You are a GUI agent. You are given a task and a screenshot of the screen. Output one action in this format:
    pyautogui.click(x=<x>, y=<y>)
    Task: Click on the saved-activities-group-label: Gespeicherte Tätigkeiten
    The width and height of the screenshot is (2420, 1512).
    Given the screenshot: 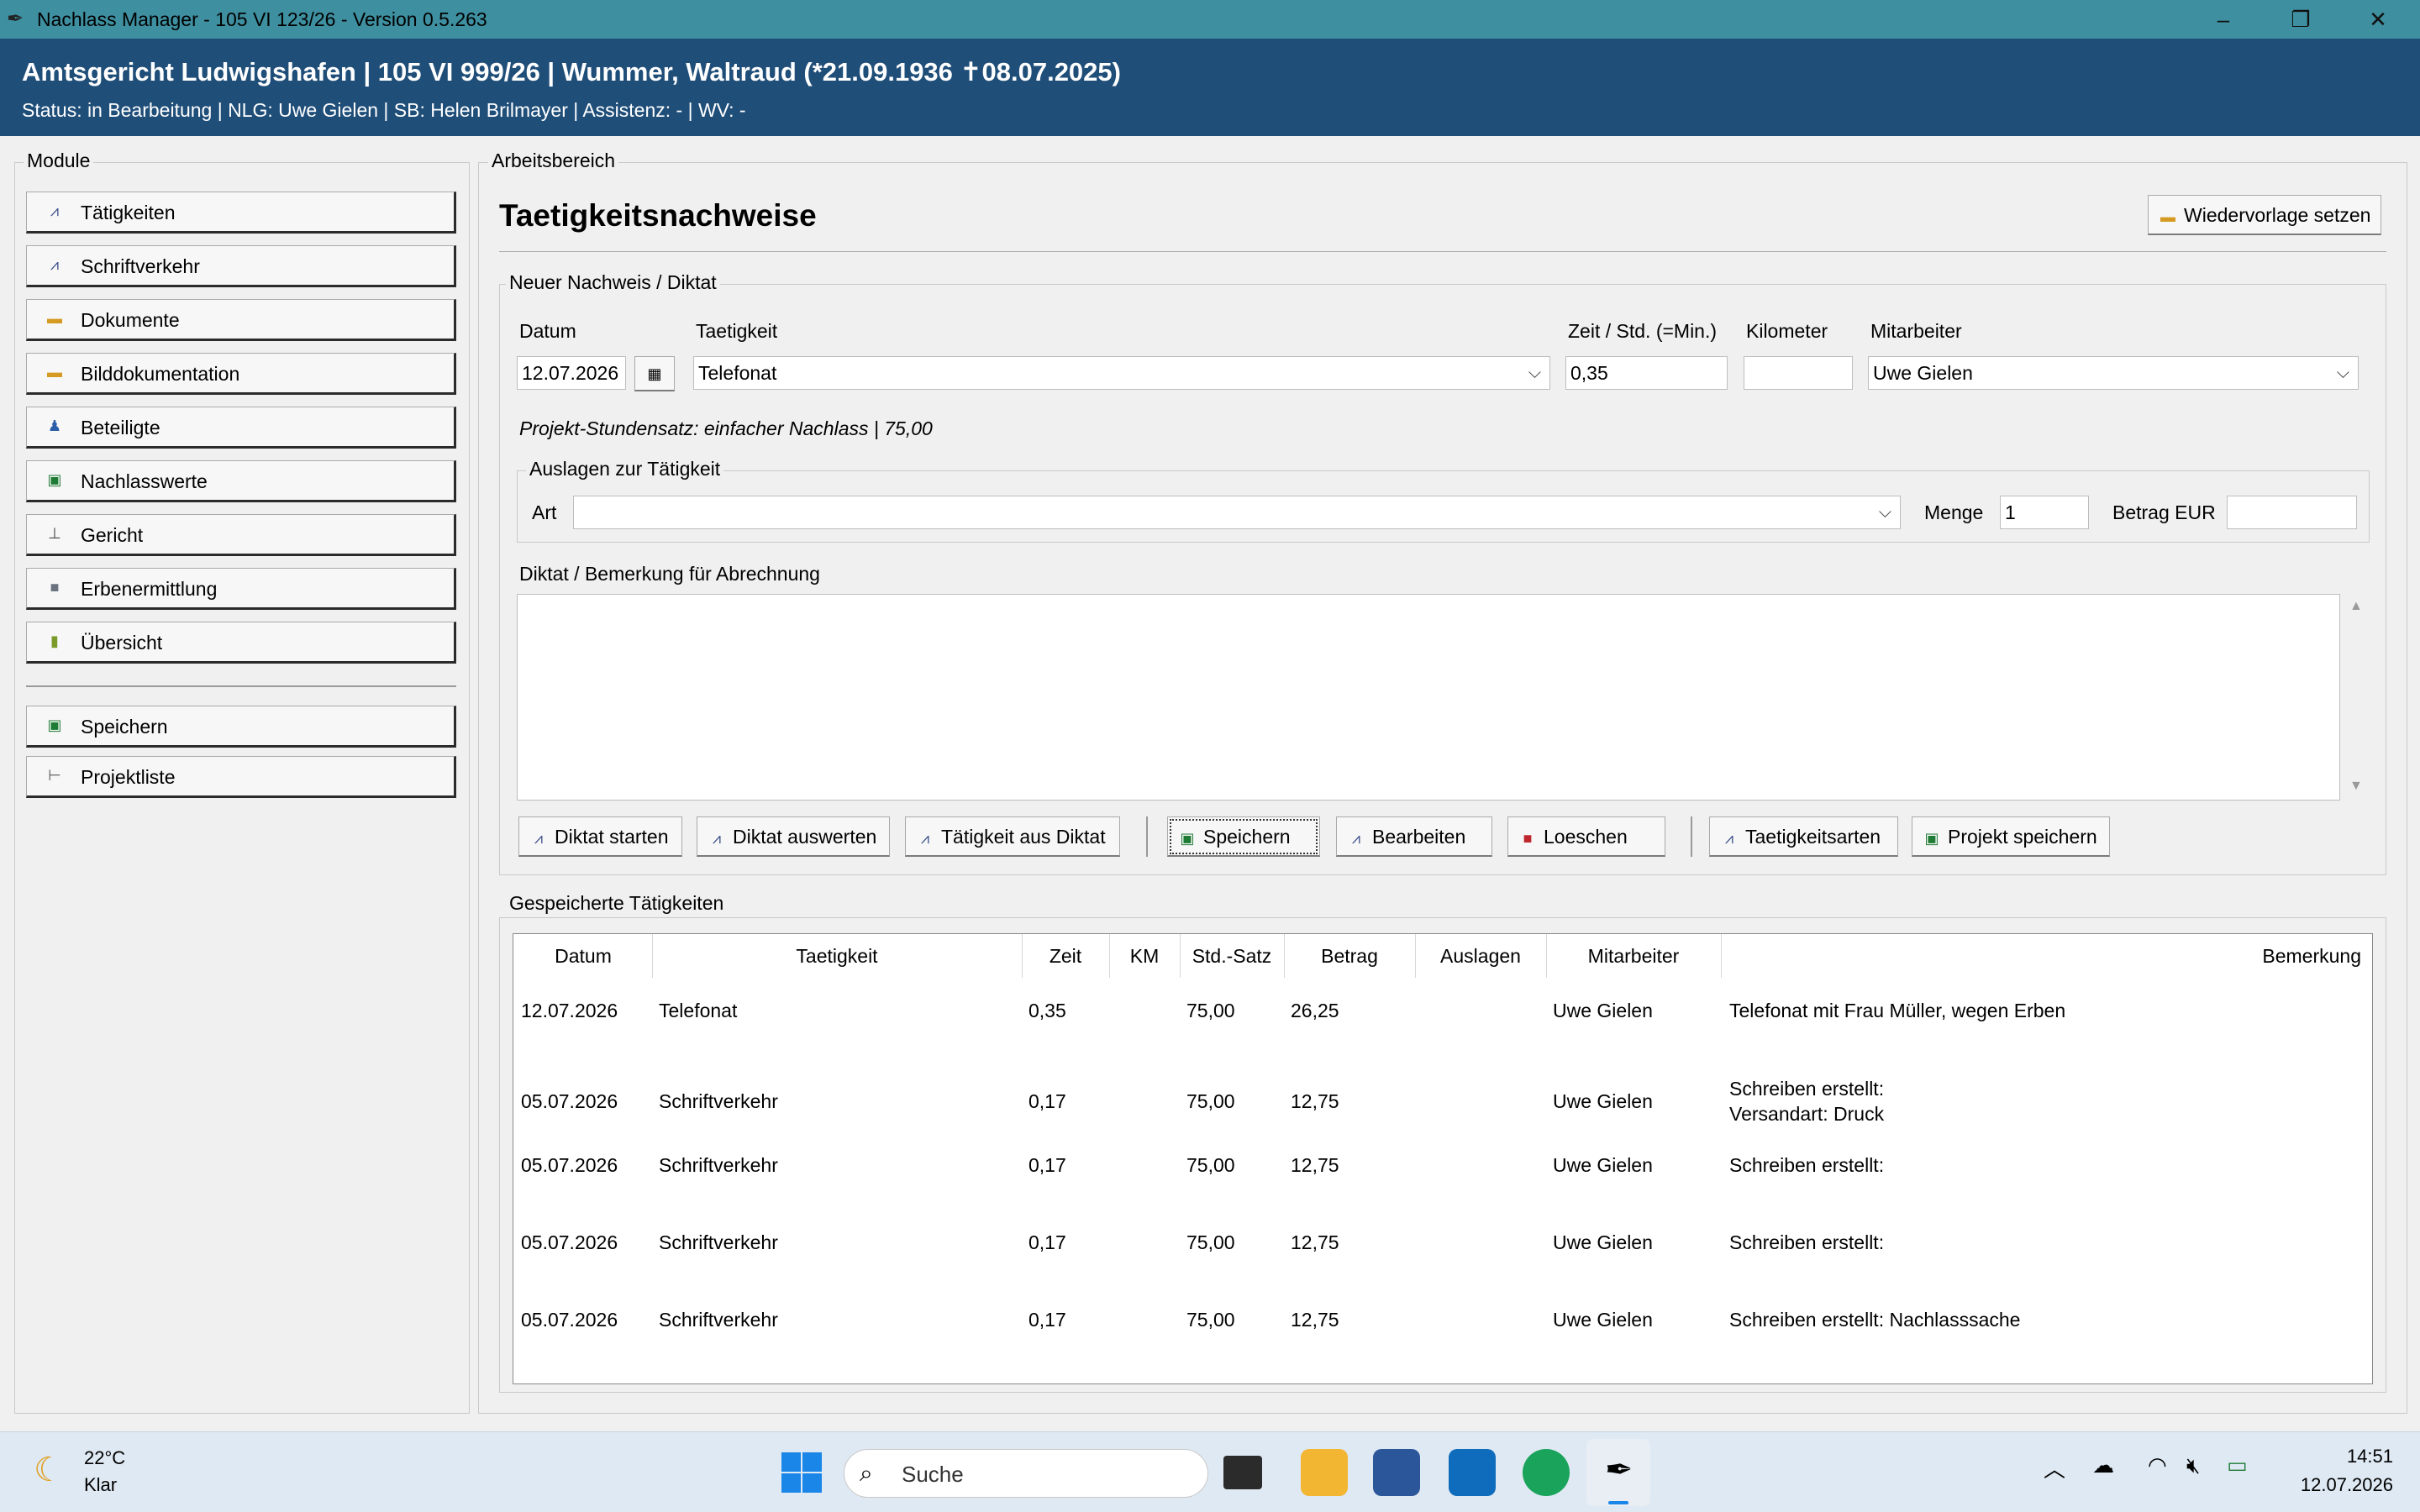 What is the action you would take?
    pyautogui.click(x=617, y=903)
    